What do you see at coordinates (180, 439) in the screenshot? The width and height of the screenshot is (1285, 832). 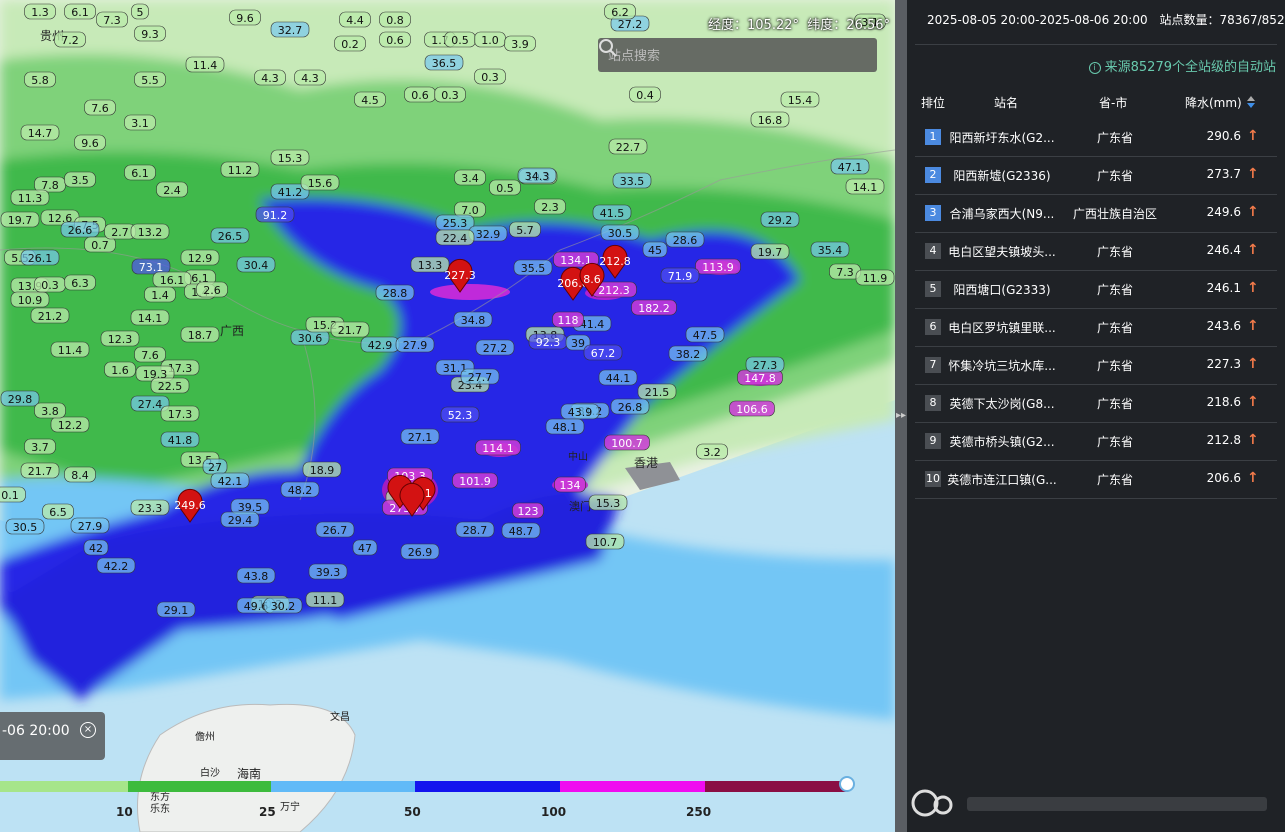 I see `station-rain-label: 41.8` at bounding box center [180, 439].